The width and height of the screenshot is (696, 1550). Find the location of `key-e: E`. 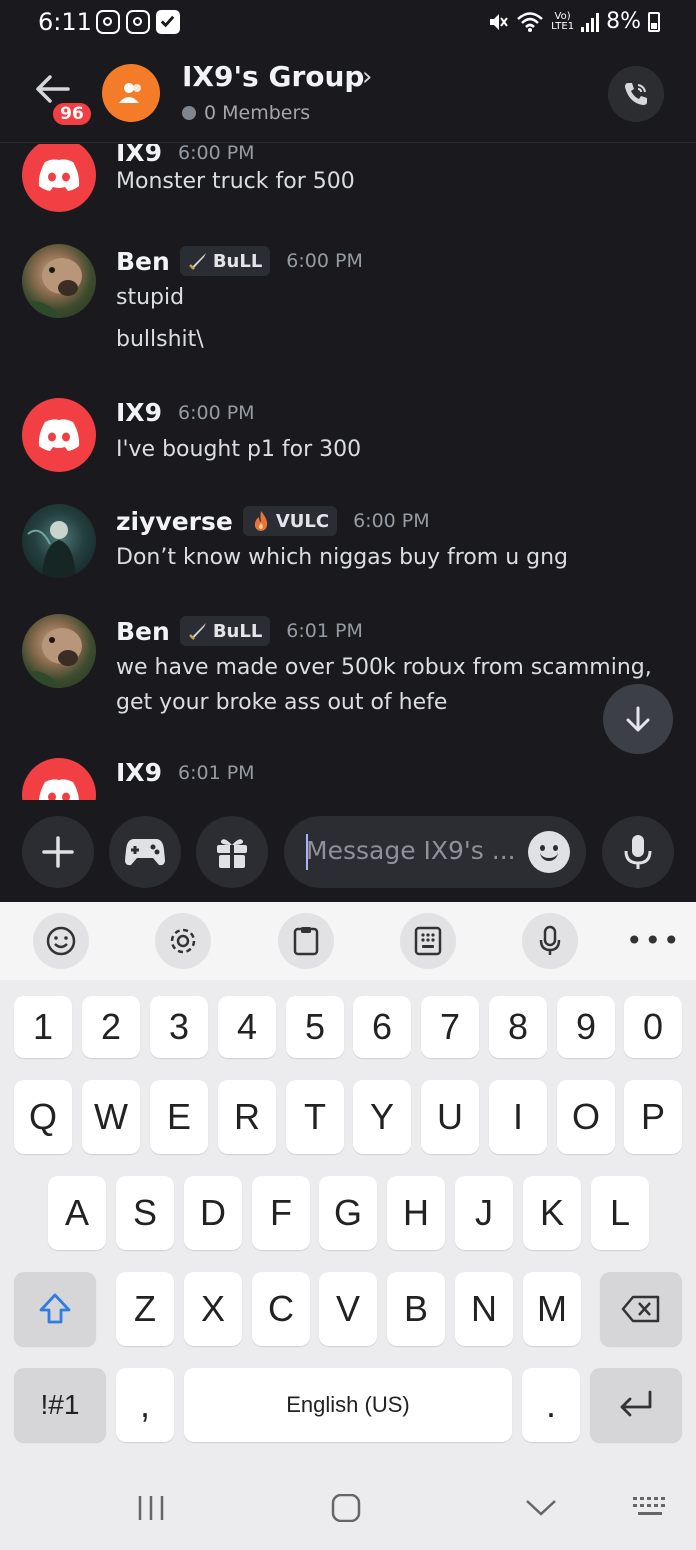

key-e: E is located at coordinates (179, 1117).